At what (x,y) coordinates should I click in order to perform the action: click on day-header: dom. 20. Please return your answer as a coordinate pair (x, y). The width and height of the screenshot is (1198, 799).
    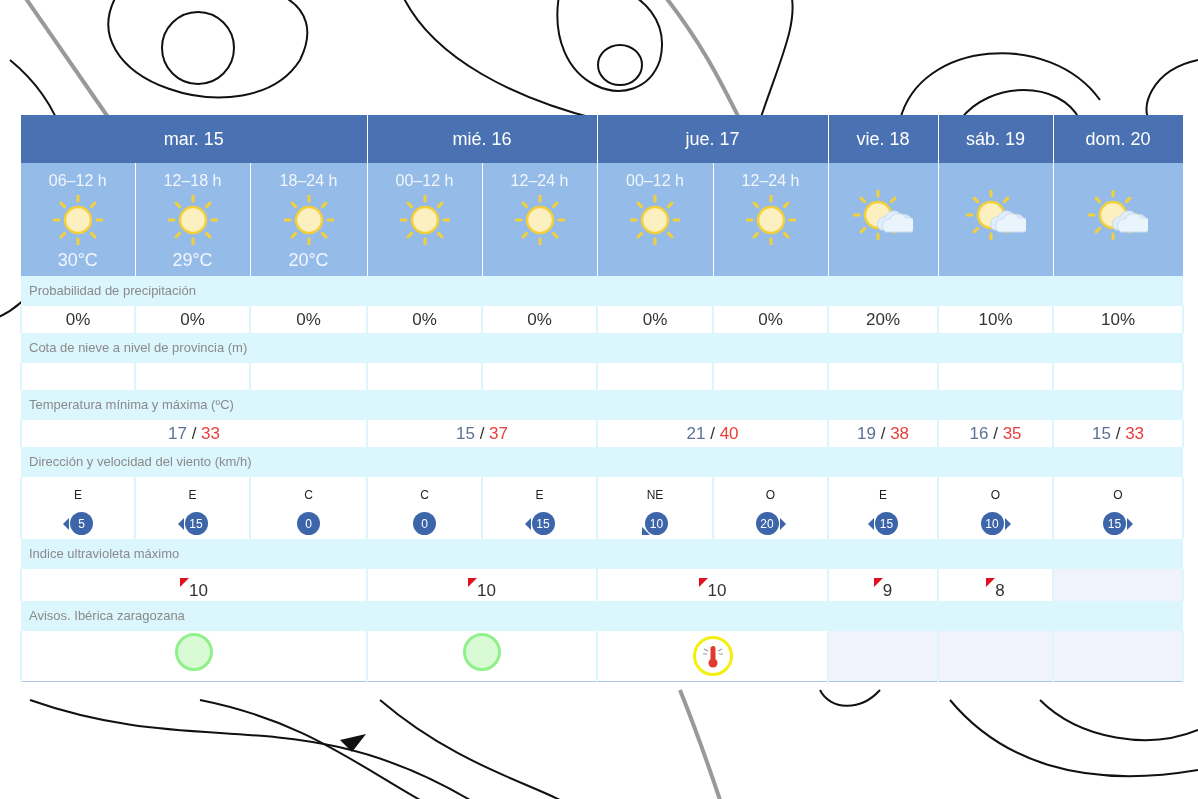
    Looking at the image, I should click on (1118, 139).